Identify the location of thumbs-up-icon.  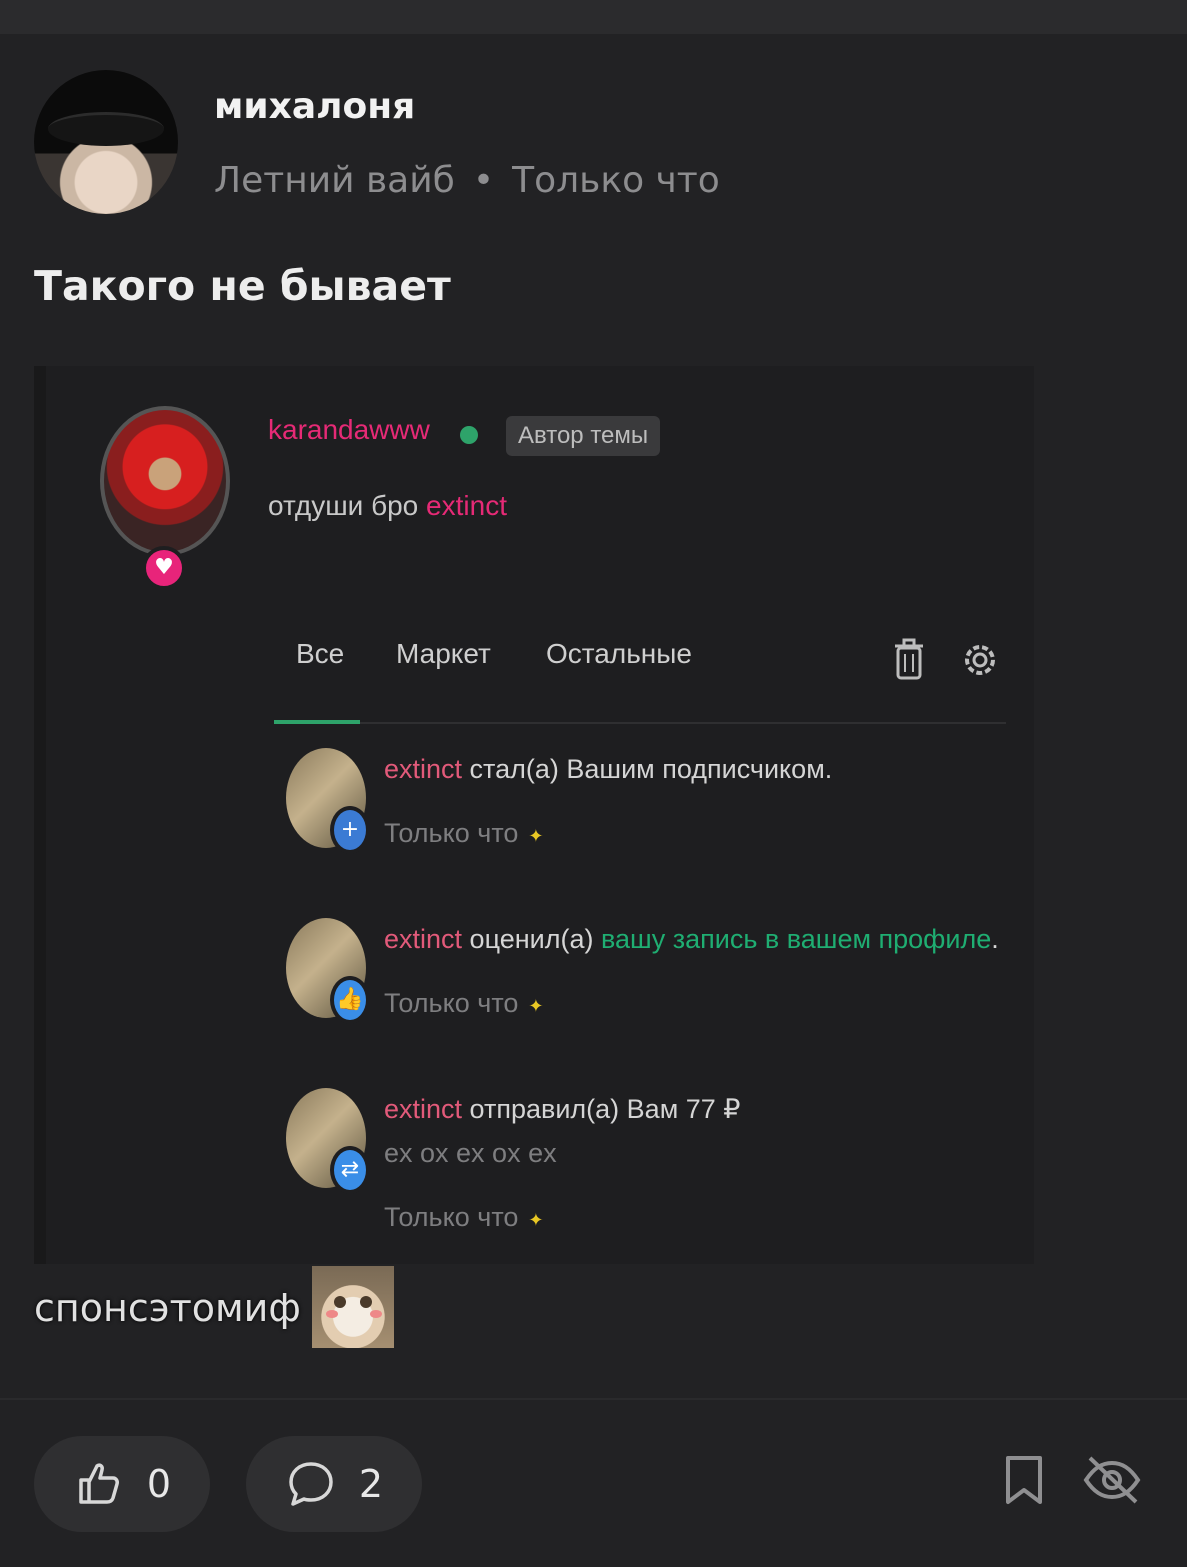
(99, 1483).